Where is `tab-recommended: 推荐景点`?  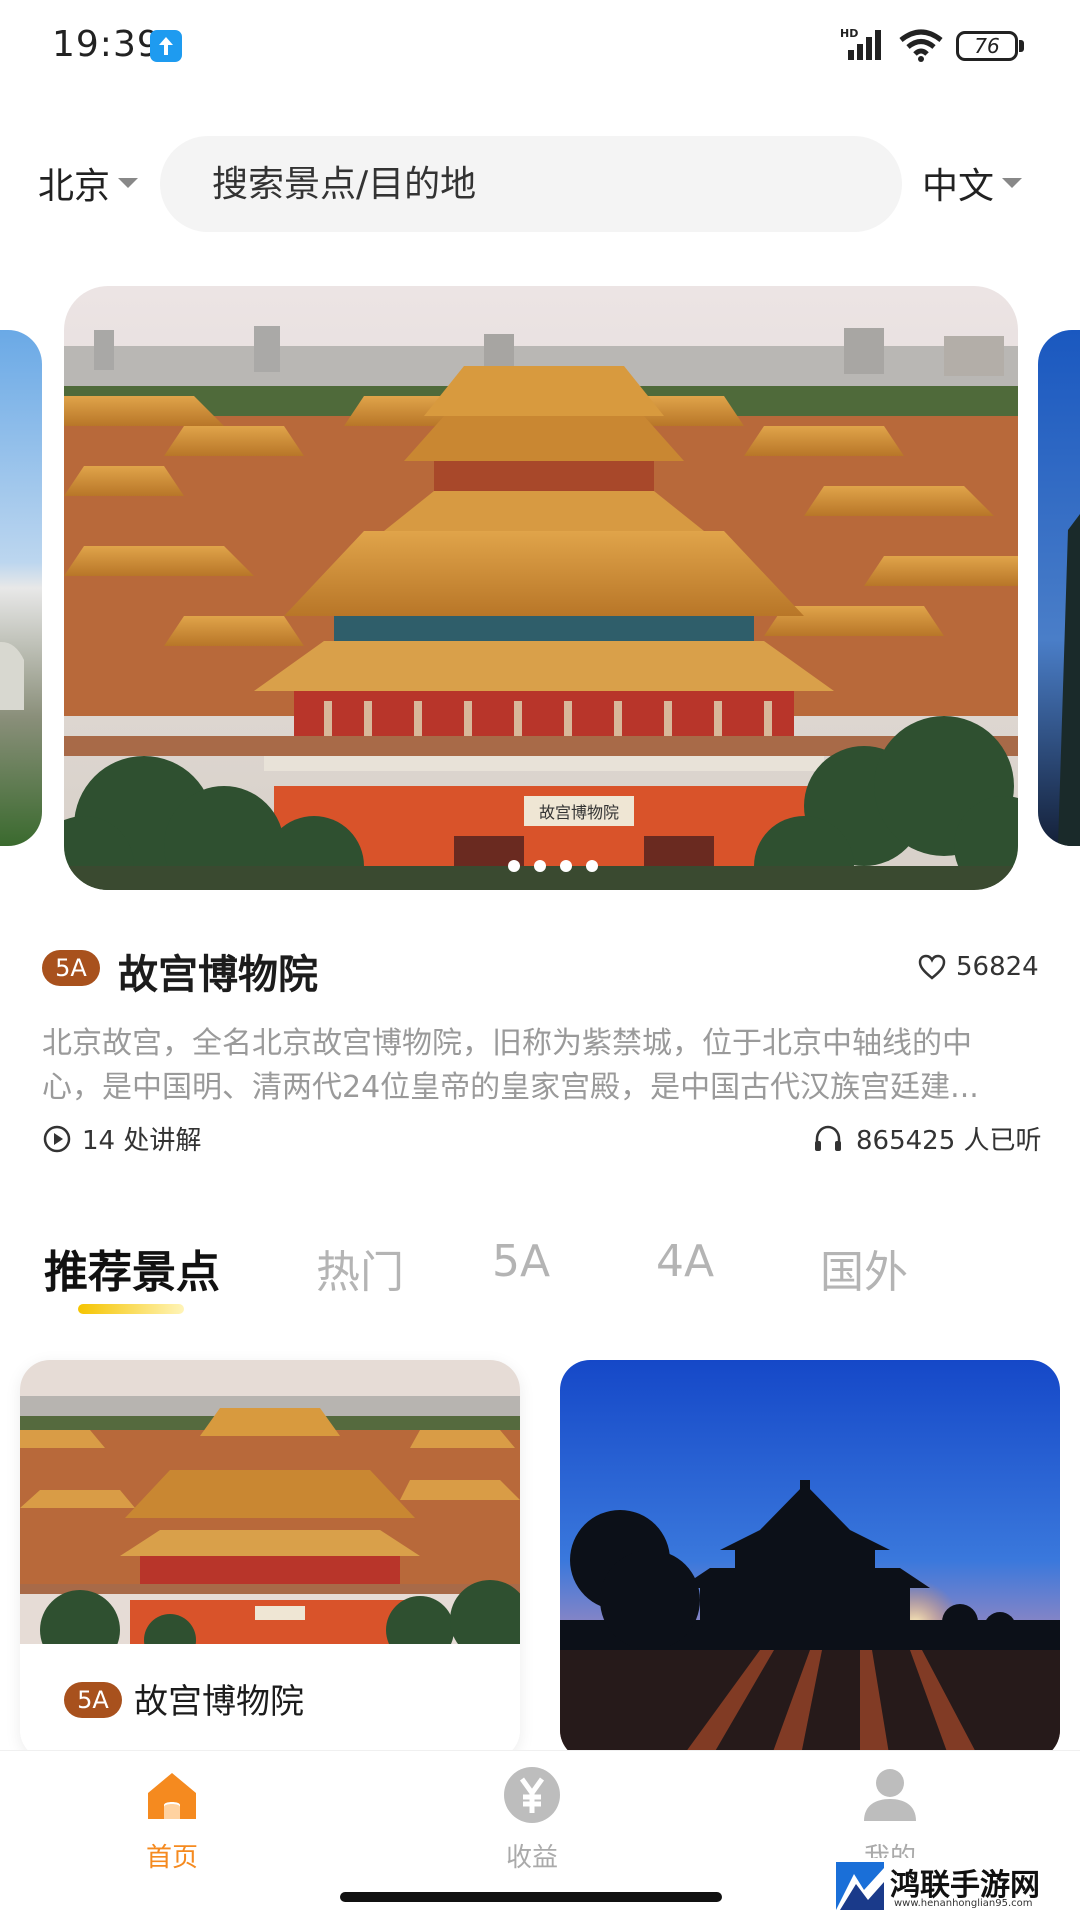 tab-recommended: 推荐景点 is located at coordinates (132, 1268).